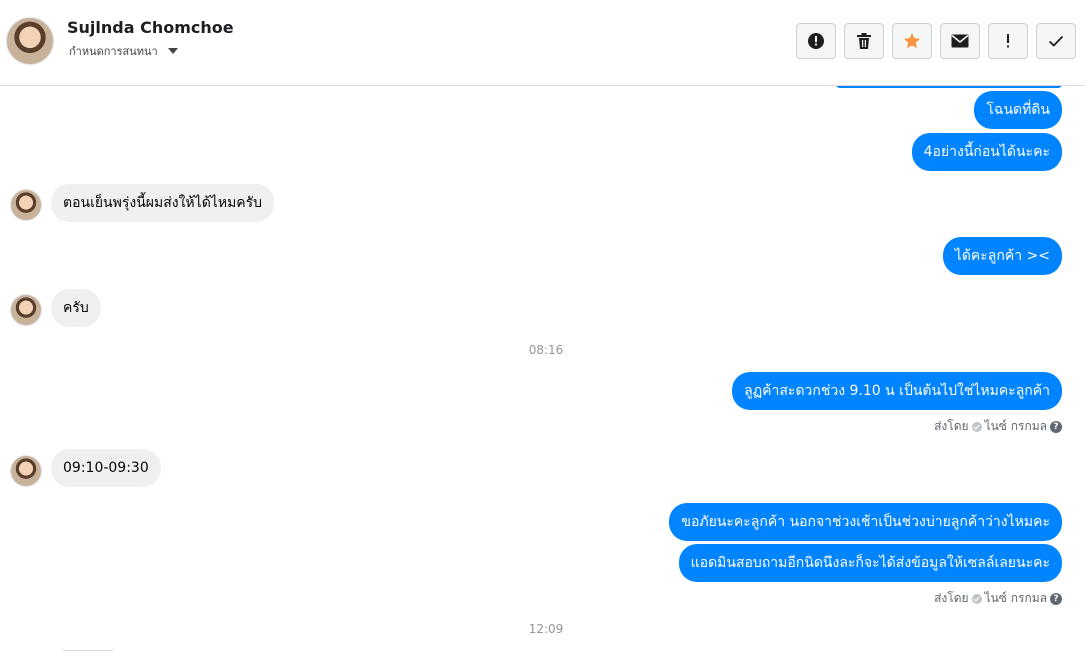  Describe the element at coordinates (542, 43) in the screenshot. I see `conversation-header: Sujlnda Chomchoe กำหนดการสนทนา` at that location.